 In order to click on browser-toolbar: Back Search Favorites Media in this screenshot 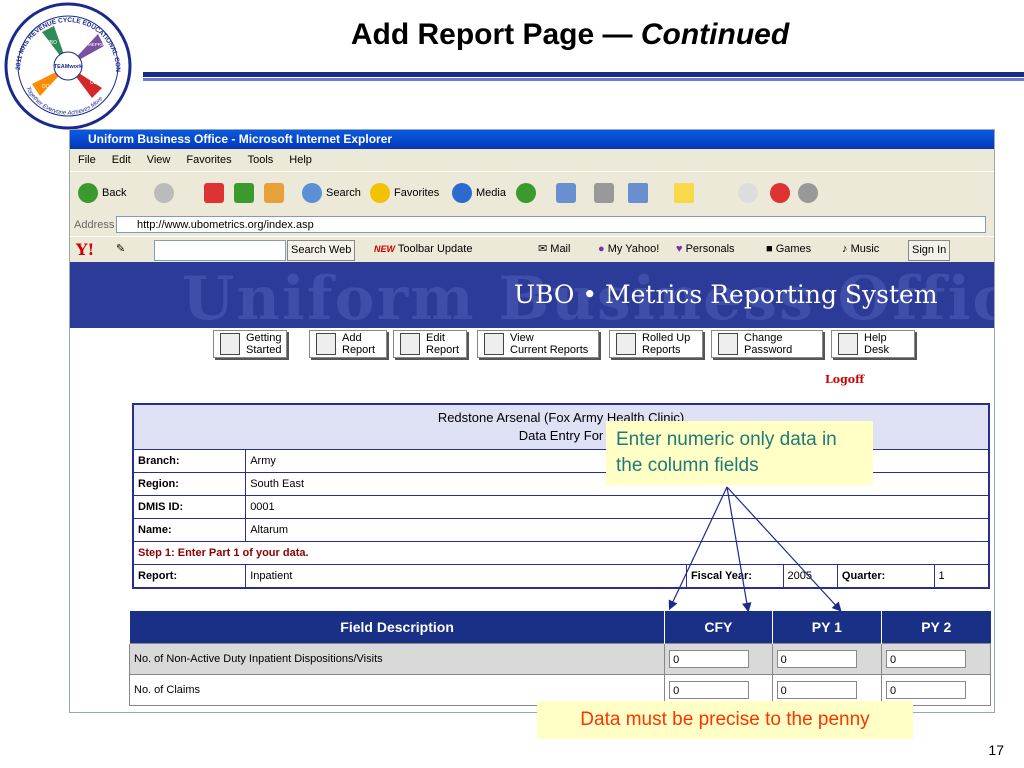, I will do `click(532, 193)`.